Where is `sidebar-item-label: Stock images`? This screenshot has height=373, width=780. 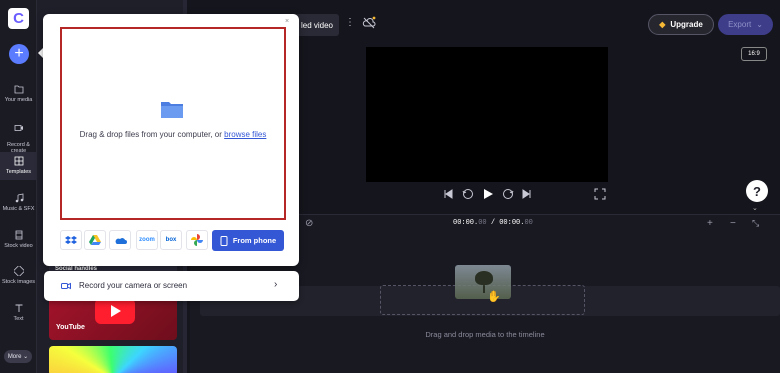 sidebar-item-label: Stock images is located at coordinates (18, 282).